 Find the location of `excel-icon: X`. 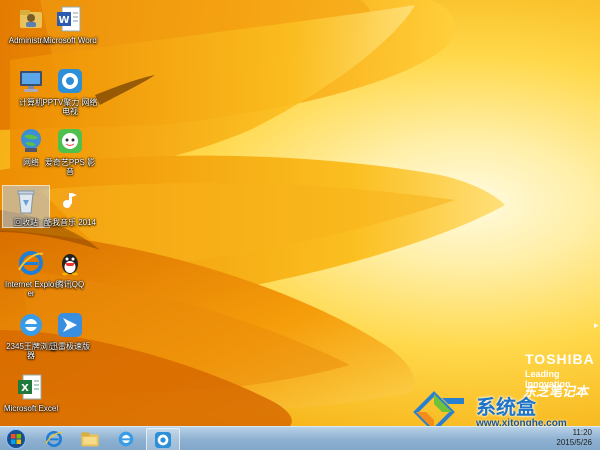

excel-icon: X is located at coordinates (31, 387).